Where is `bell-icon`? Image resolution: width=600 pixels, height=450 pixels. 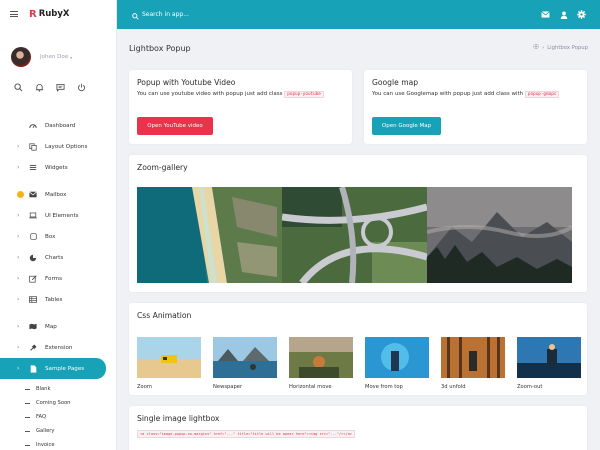 bell-icon is located at coordinates (39, 87).